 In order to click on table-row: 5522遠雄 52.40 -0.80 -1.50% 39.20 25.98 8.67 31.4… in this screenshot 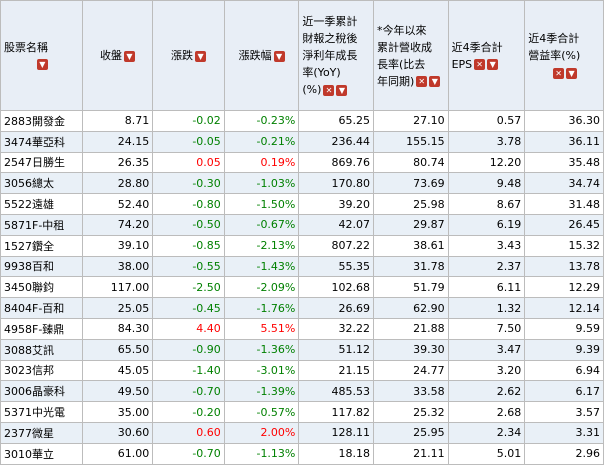, I will do `click(302, 204)`.